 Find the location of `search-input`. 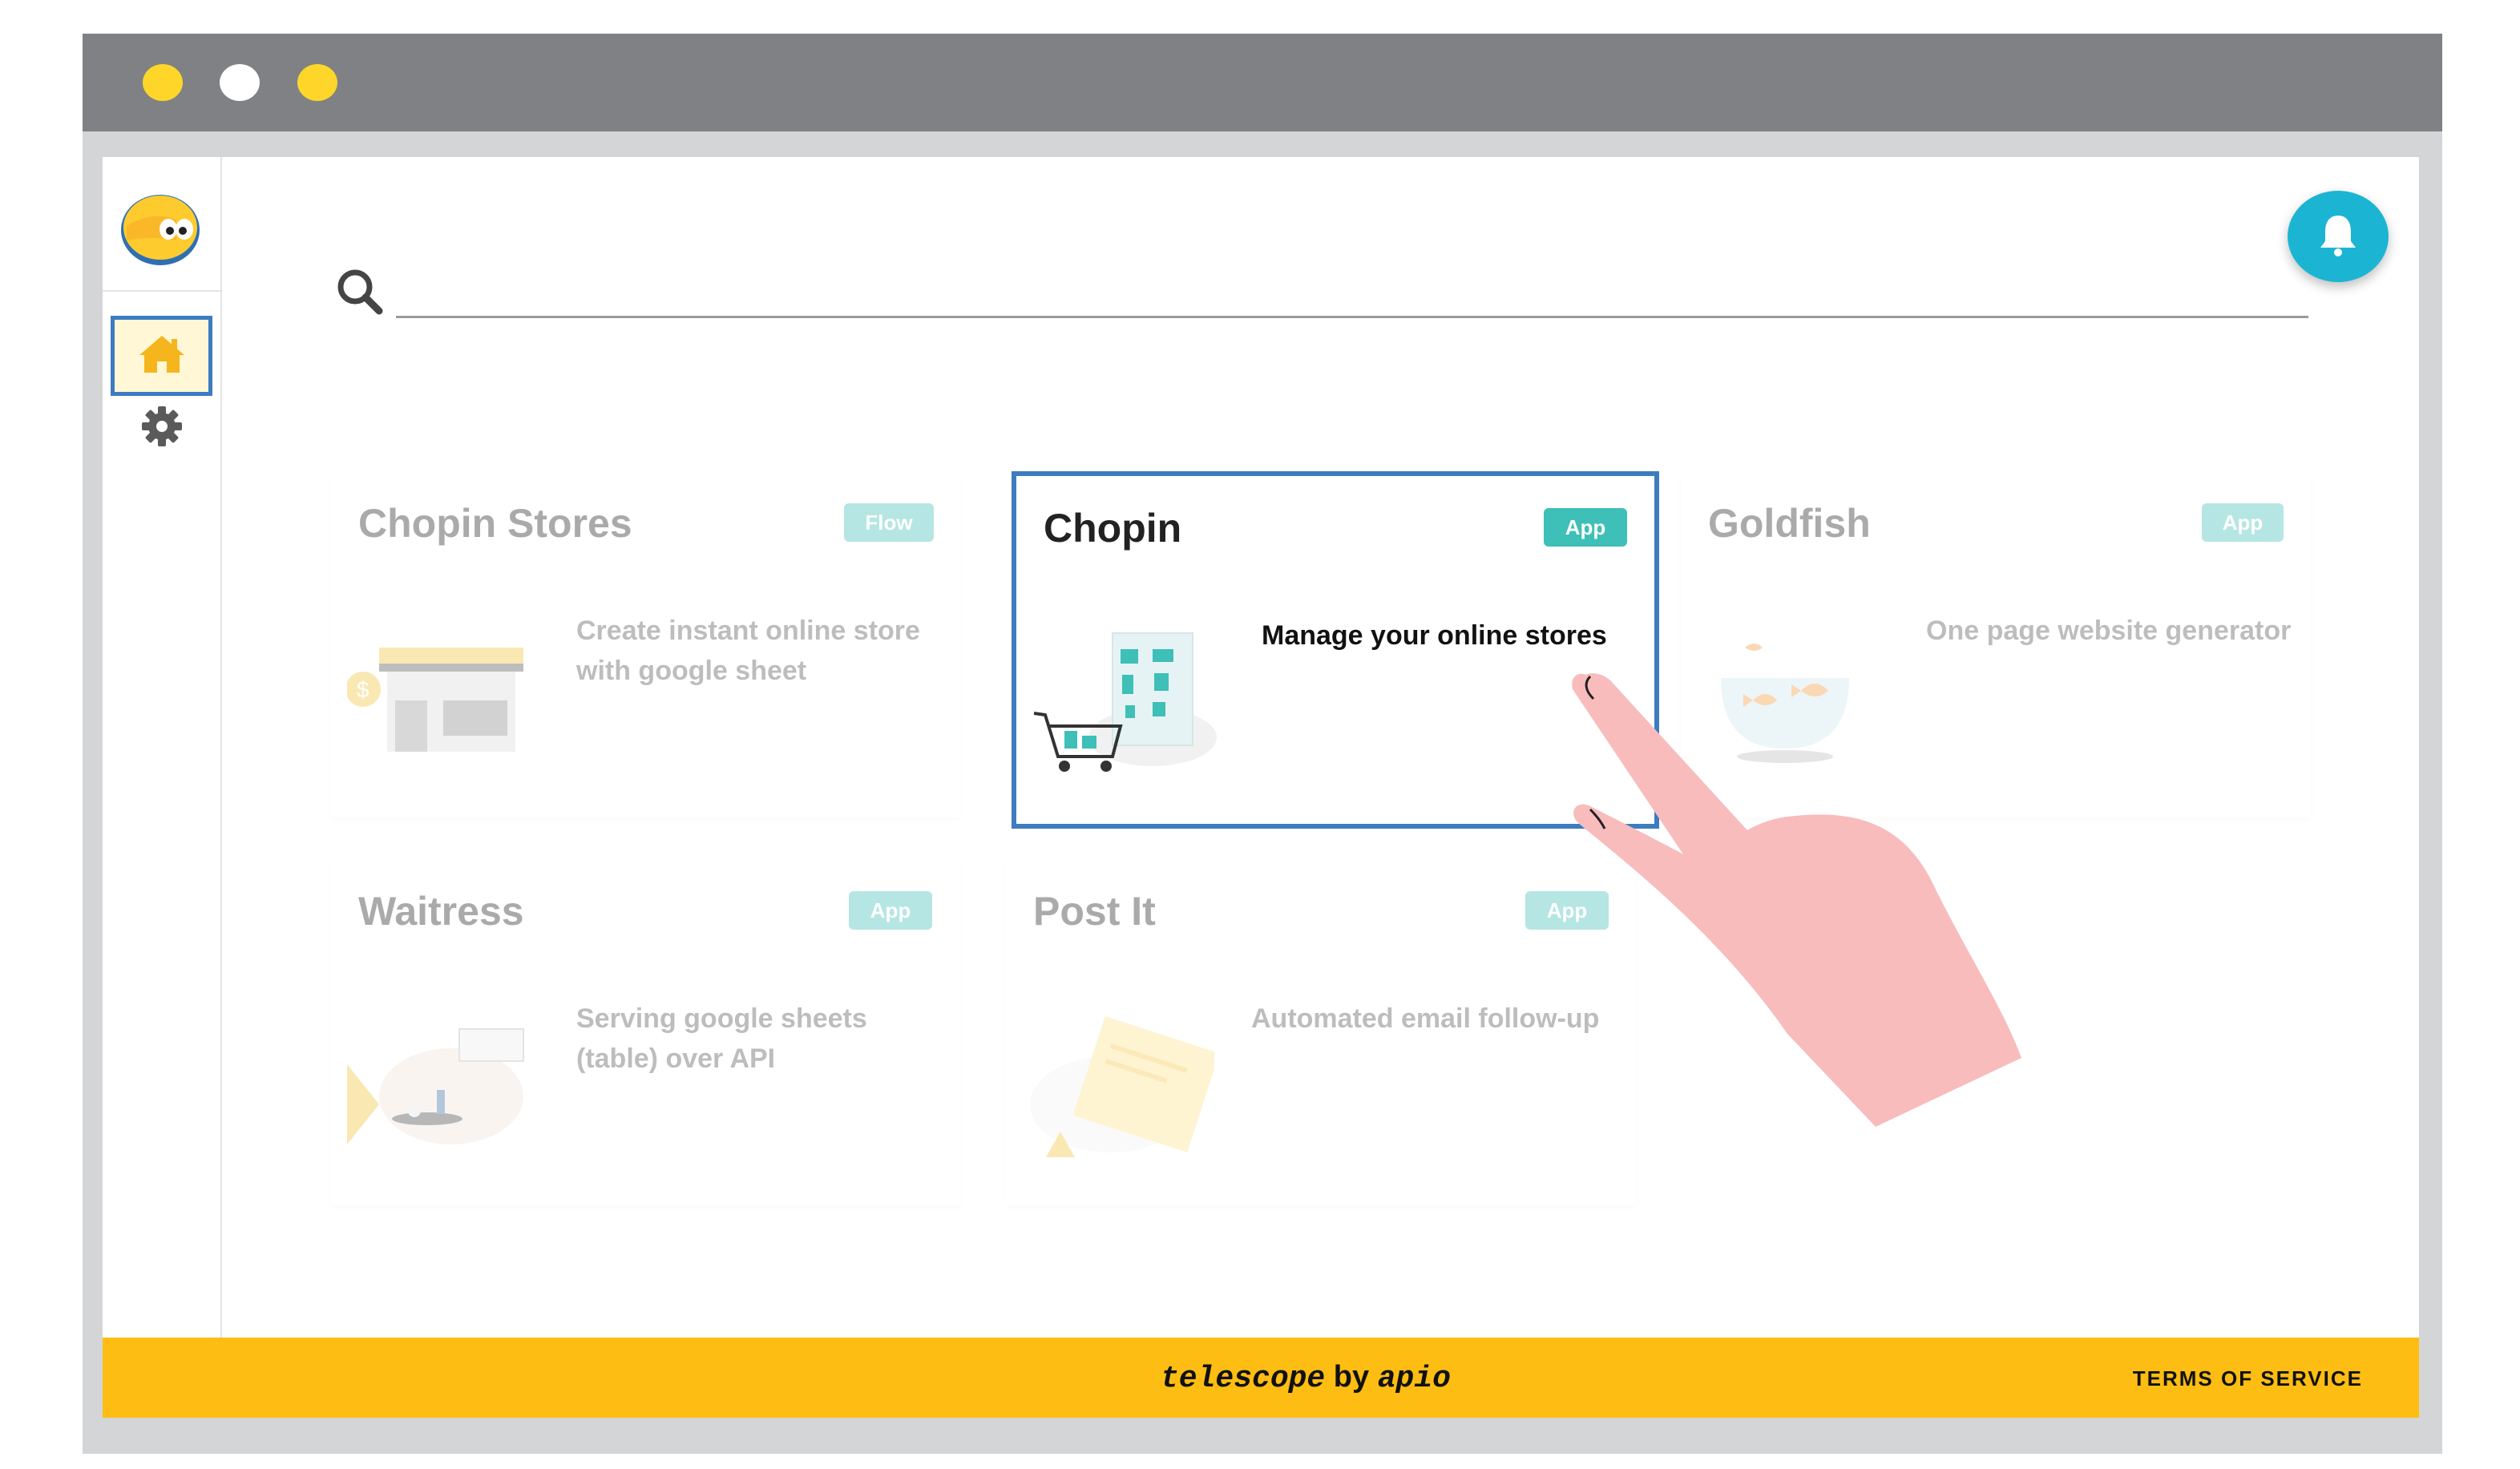

search-input is located at coordinates (1352, 286).